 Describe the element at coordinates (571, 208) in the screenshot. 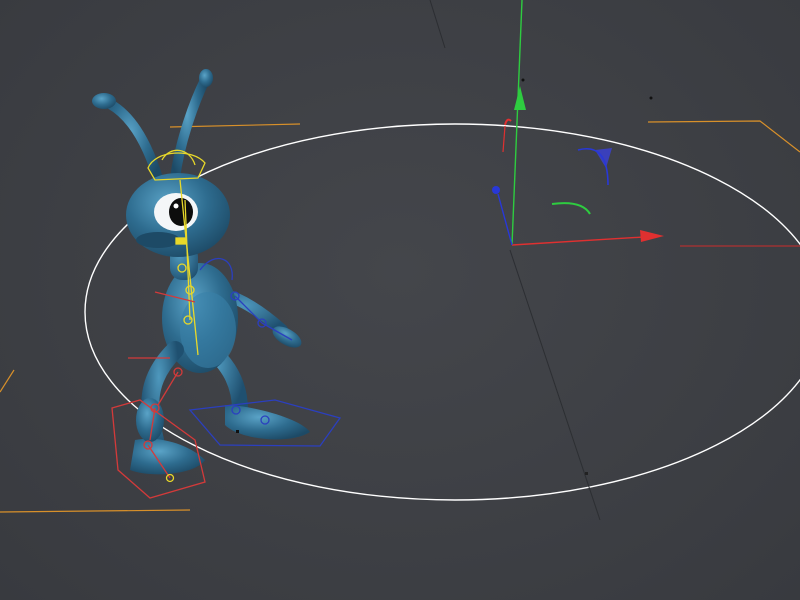

I see `xz-plane-handle` at that location.